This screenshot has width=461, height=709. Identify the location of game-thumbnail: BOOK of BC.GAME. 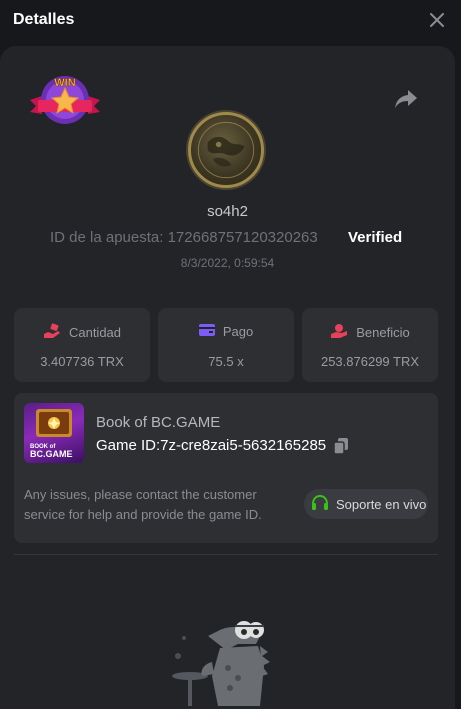
(54, 433).